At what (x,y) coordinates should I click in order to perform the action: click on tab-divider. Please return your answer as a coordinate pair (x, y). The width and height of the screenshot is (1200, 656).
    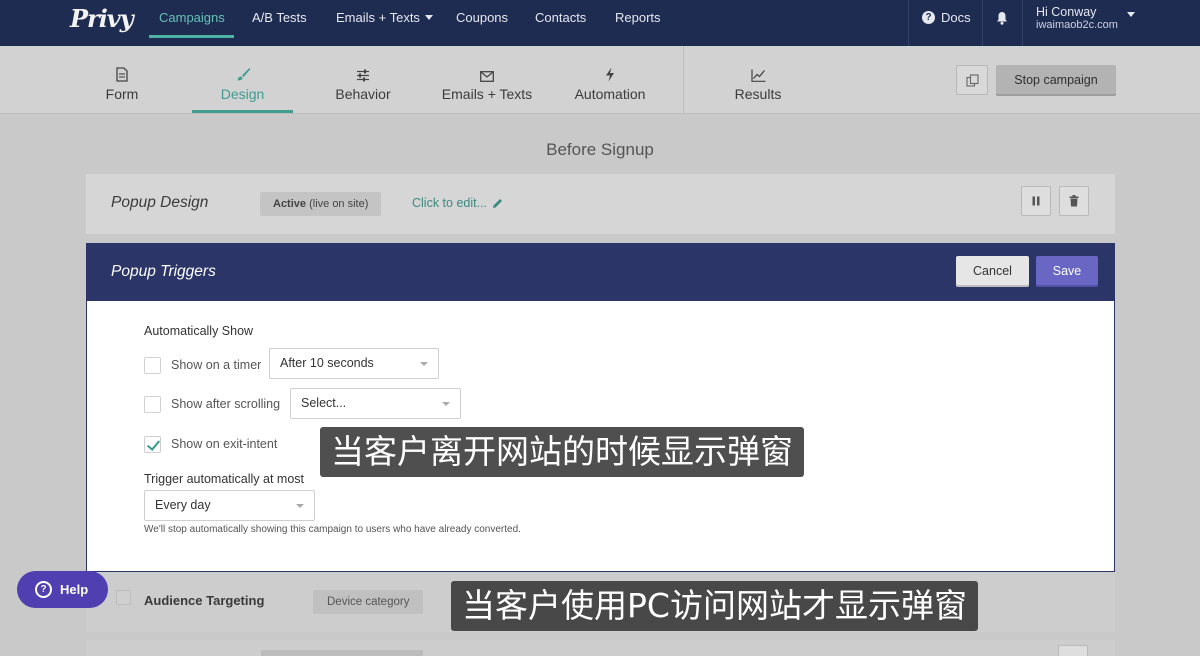
    Looking at the image, I should click on (683, 80).